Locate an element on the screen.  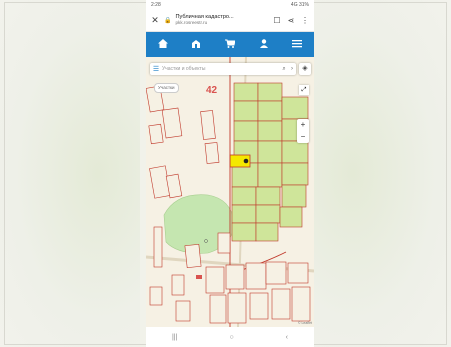
back-icon: ‹ is located at coordinates (287, 337).